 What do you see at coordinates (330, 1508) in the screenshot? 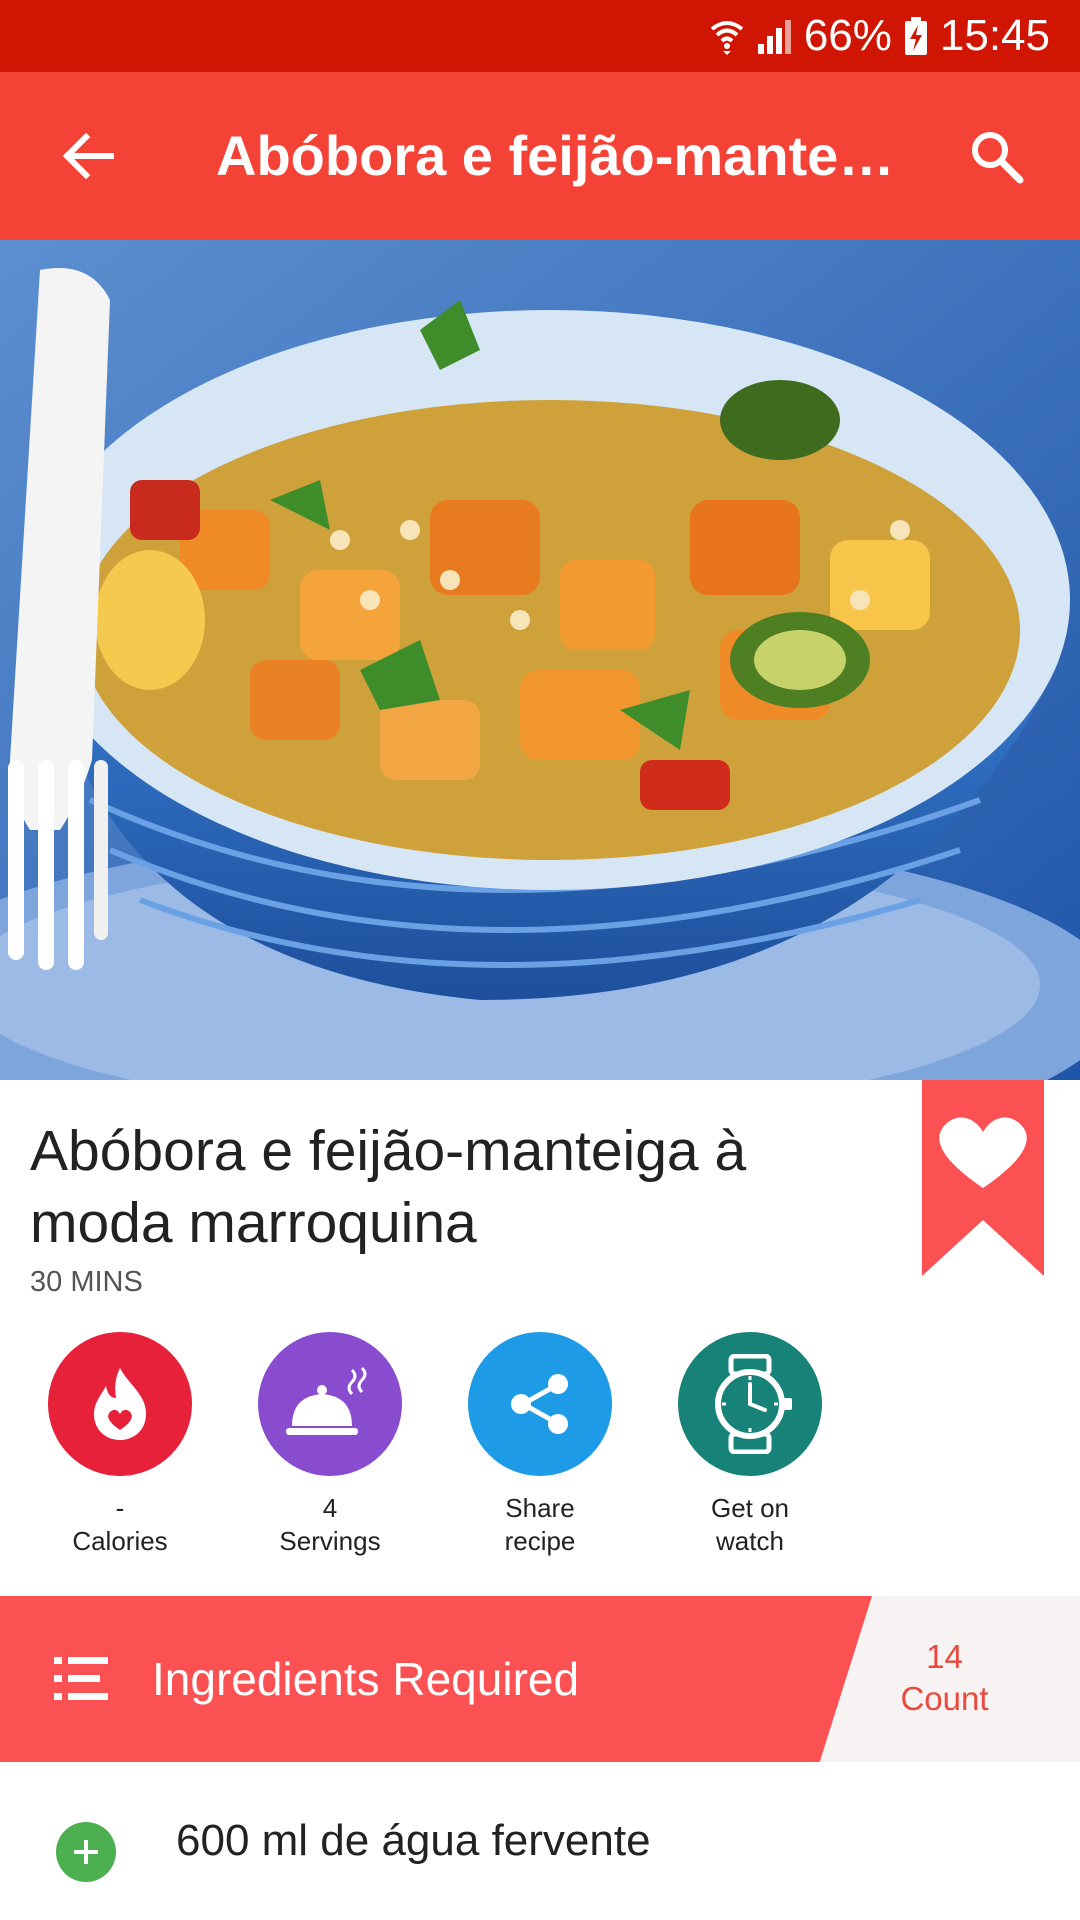
I see `servings-value: 4` at bounding box center [330, 1508].